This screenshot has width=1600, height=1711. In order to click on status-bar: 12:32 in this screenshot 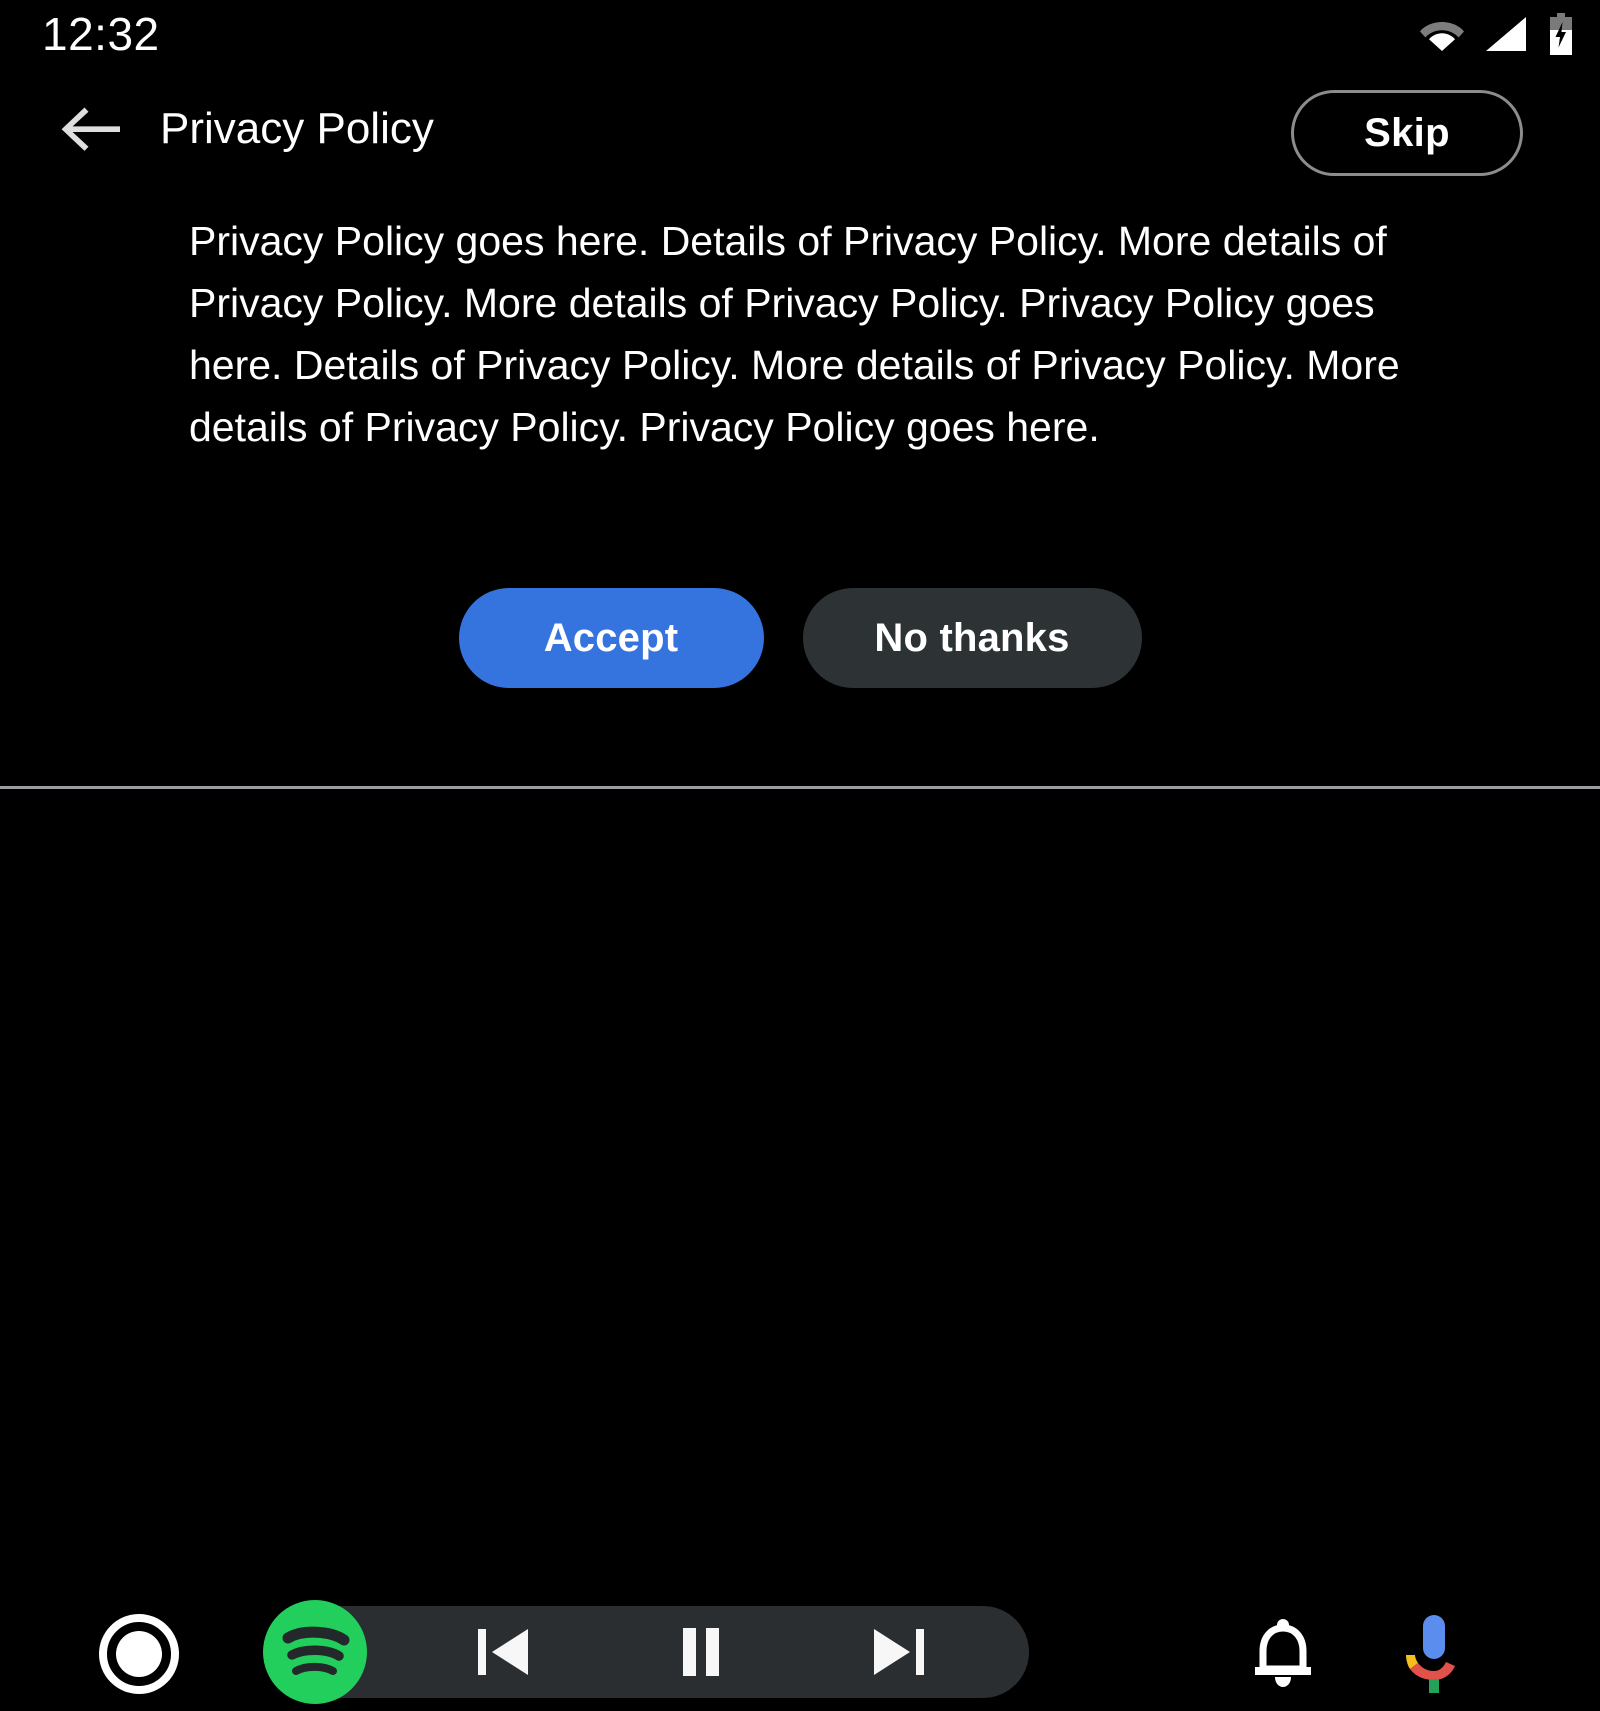, I will do `click(800, 34)`.